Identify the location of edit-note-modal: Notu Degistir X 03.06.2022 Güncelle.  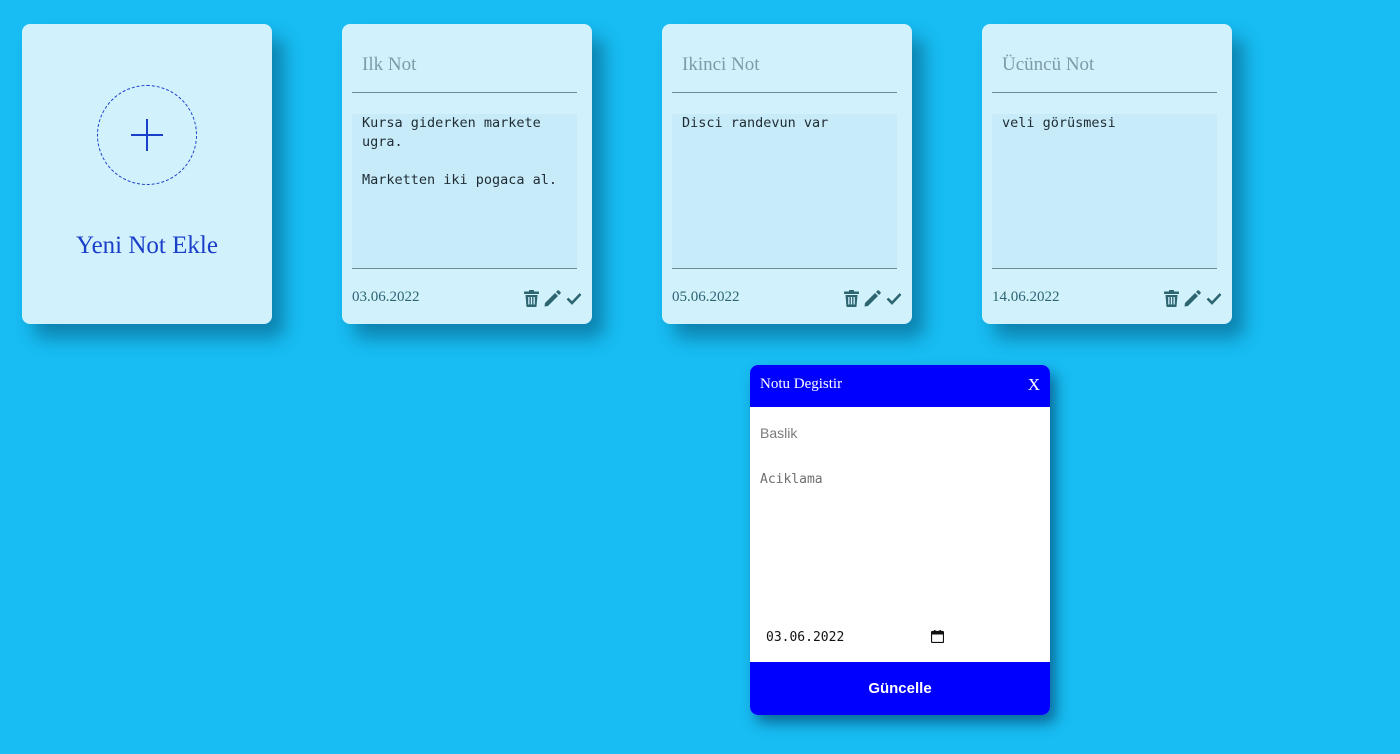
(900, 540).